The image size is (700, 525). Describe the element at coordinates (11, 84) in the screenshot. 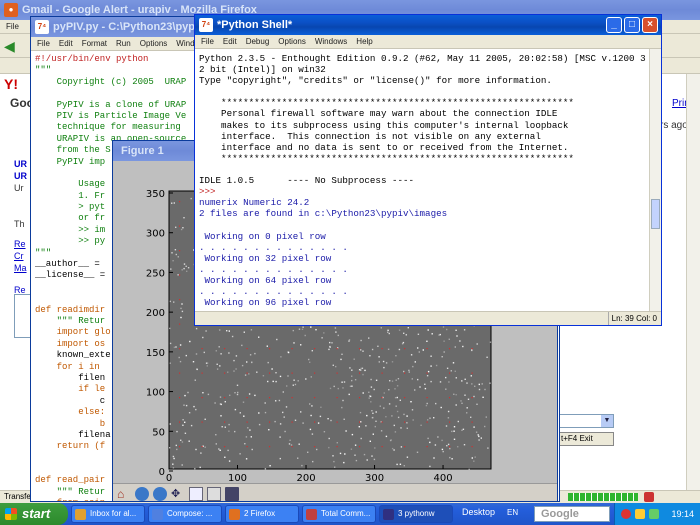

I see `yahoo-logo: Y!` at that location.